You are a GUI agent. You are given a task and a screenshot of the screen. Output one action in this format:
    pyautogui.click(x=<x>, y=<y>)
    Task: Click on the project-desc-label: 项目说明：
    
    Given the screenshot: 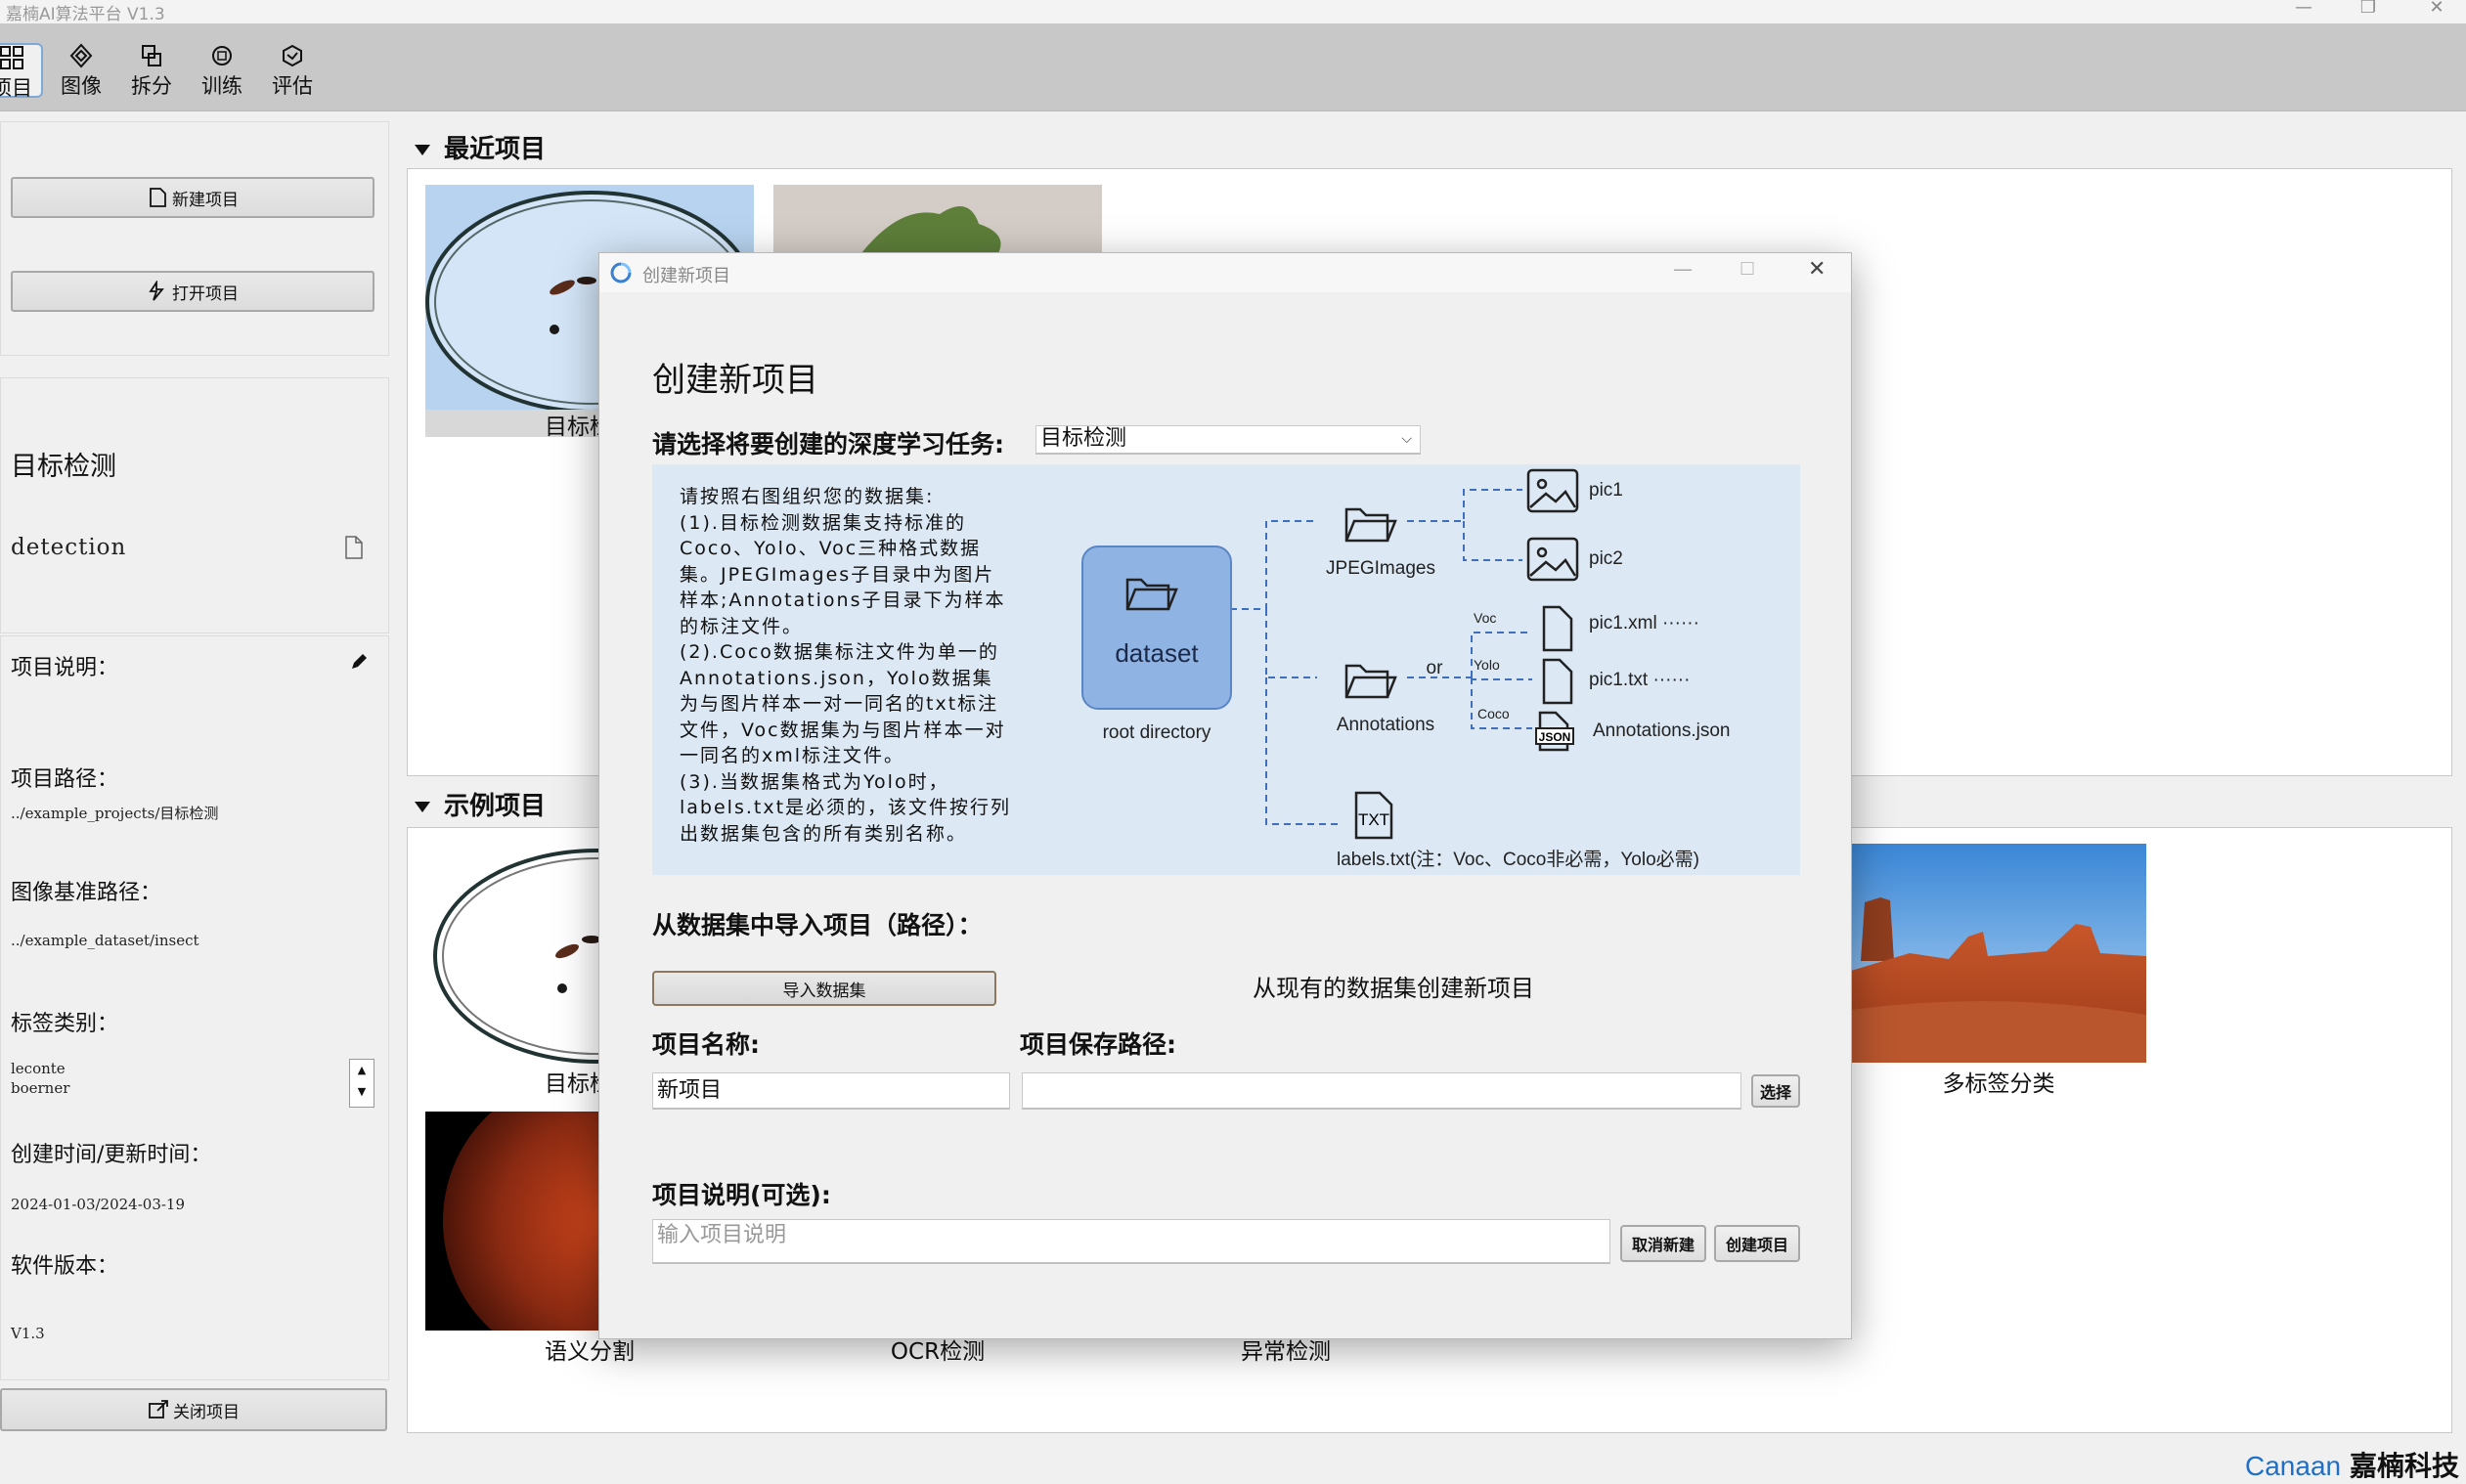 What is the action you would take?
    pyautogui.click(x=65, y=668)
    